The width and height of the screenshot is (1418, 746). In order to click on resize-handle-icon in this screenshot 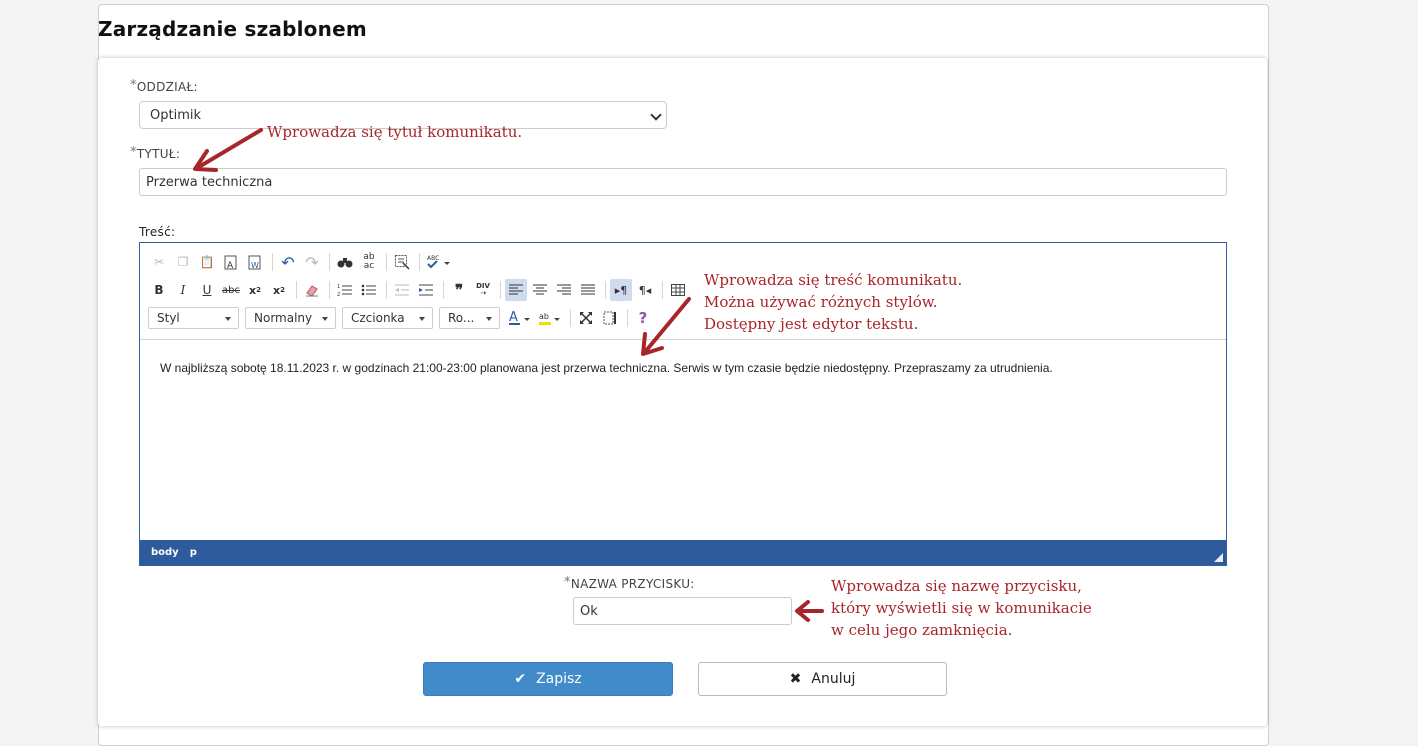, I will do `click(1218, 557)`.